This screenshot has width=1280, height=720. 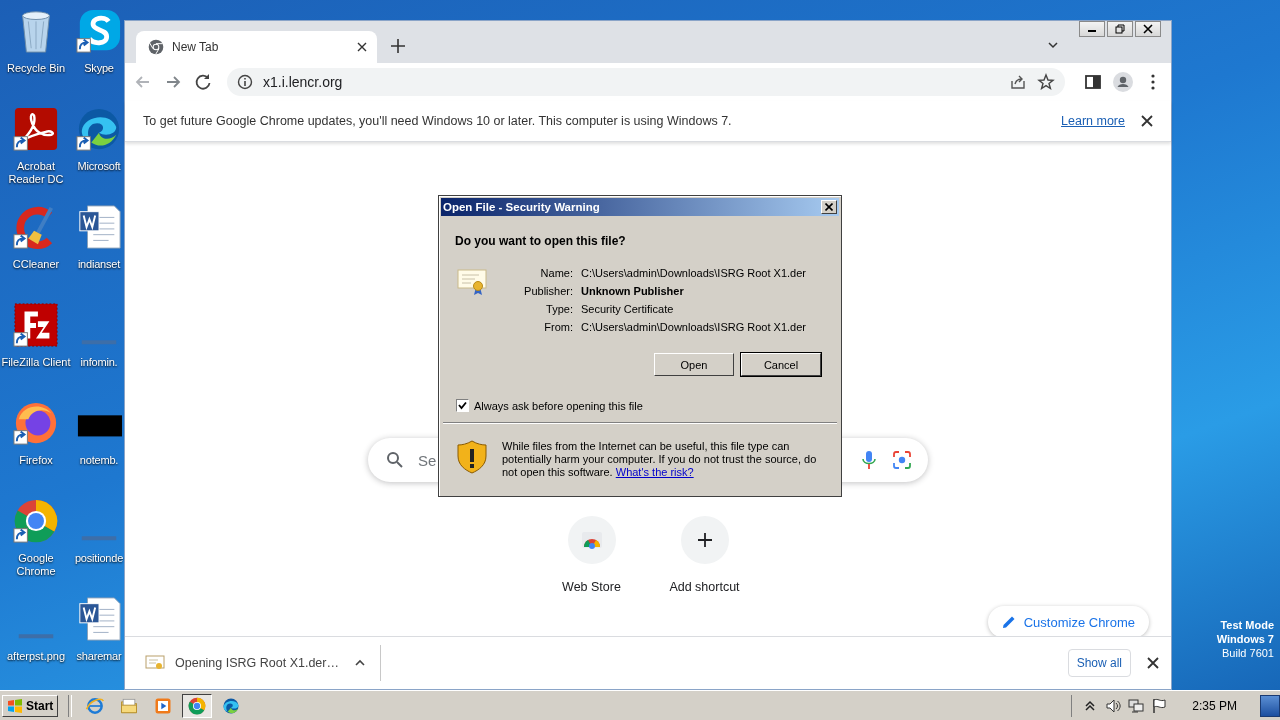 I want to click on pdf-app-icon, so click(x=36, y=129).